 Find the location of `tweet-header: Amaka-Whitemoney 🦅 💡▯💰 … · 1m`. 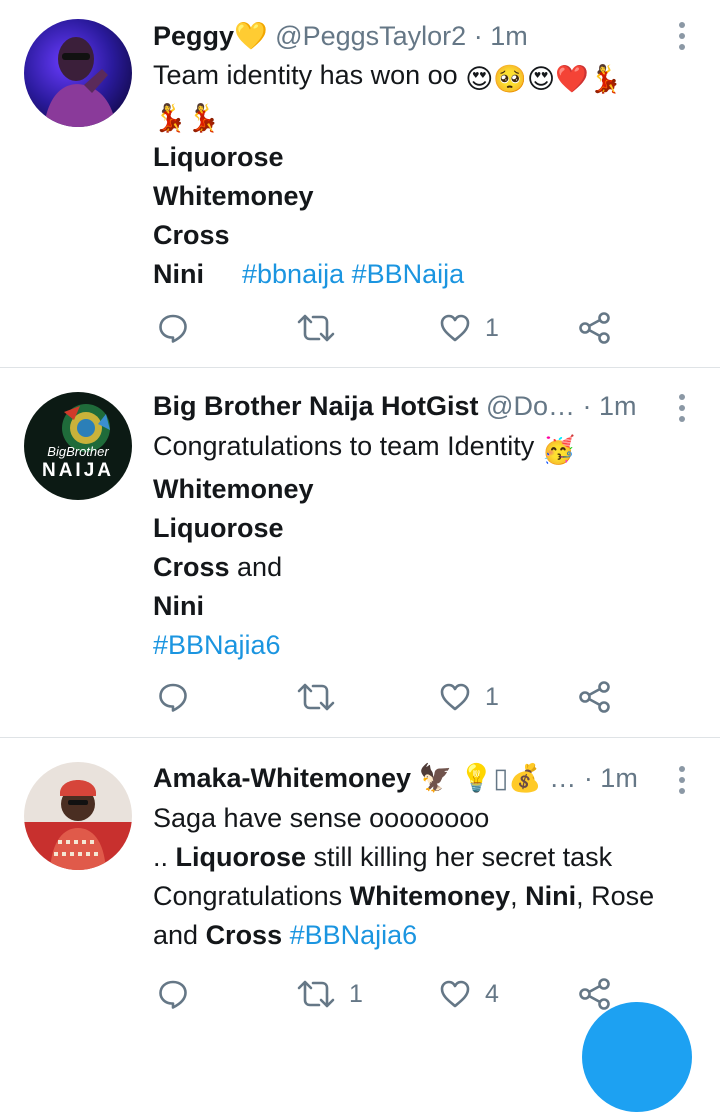

tweet-header: Amaka-Whitemoney 🦅 💡▯💰 … · 1m is located at coordinates (406, 778).